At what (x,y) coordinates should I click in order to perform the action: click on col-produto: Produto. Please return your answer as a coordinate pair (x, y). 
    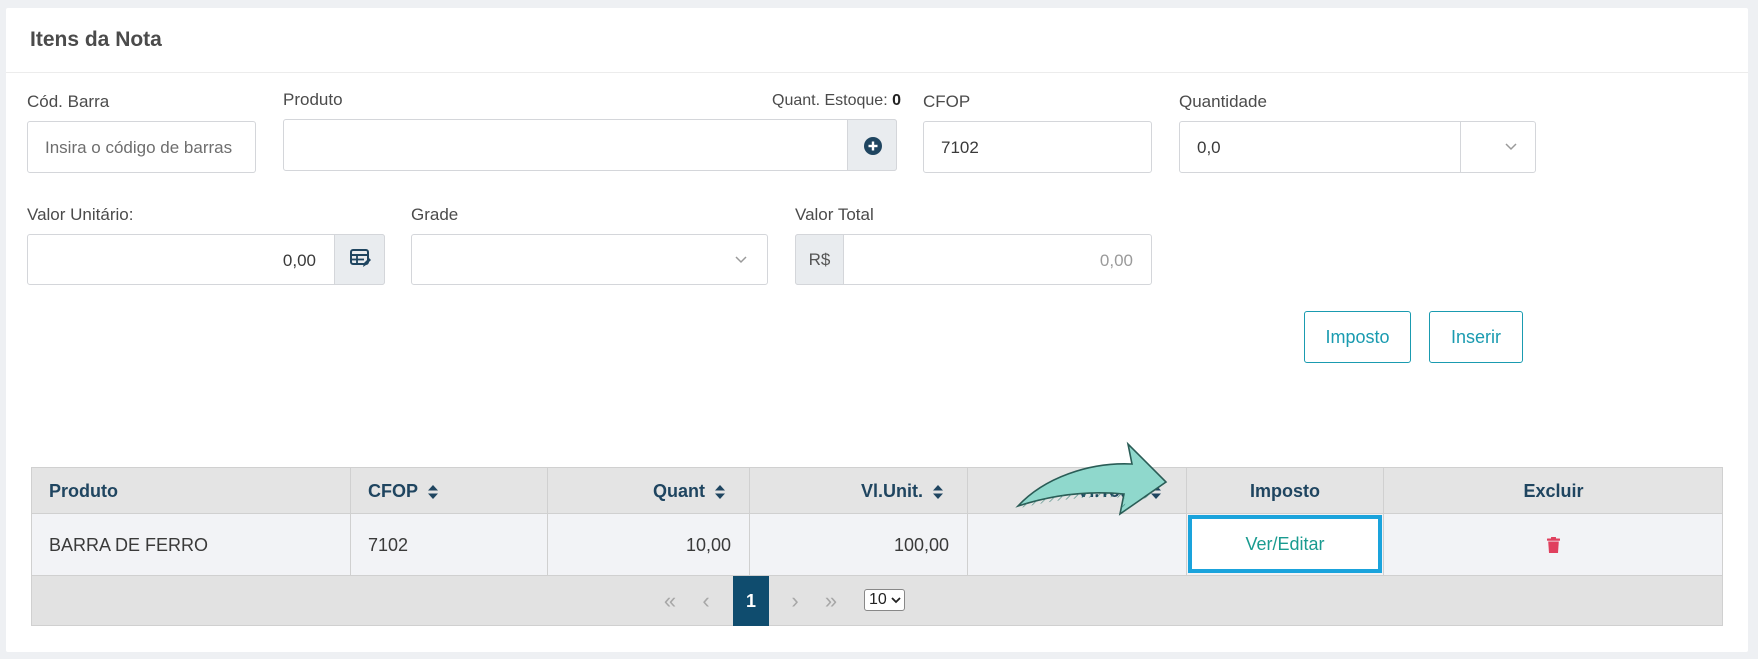
    Looking at the image, I should click on (199, 491).